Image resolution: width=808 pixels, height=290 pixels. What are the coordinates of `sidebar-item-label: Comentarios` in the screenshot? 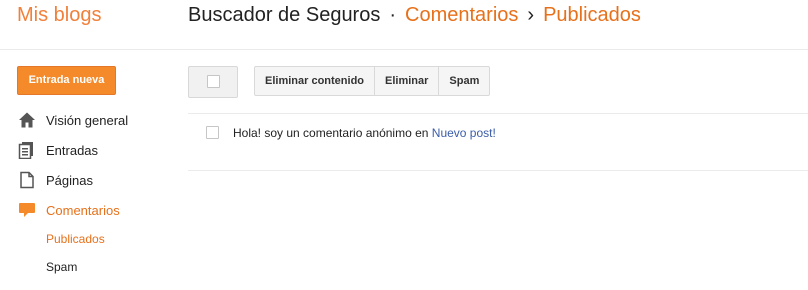 It's located at (83, 210).